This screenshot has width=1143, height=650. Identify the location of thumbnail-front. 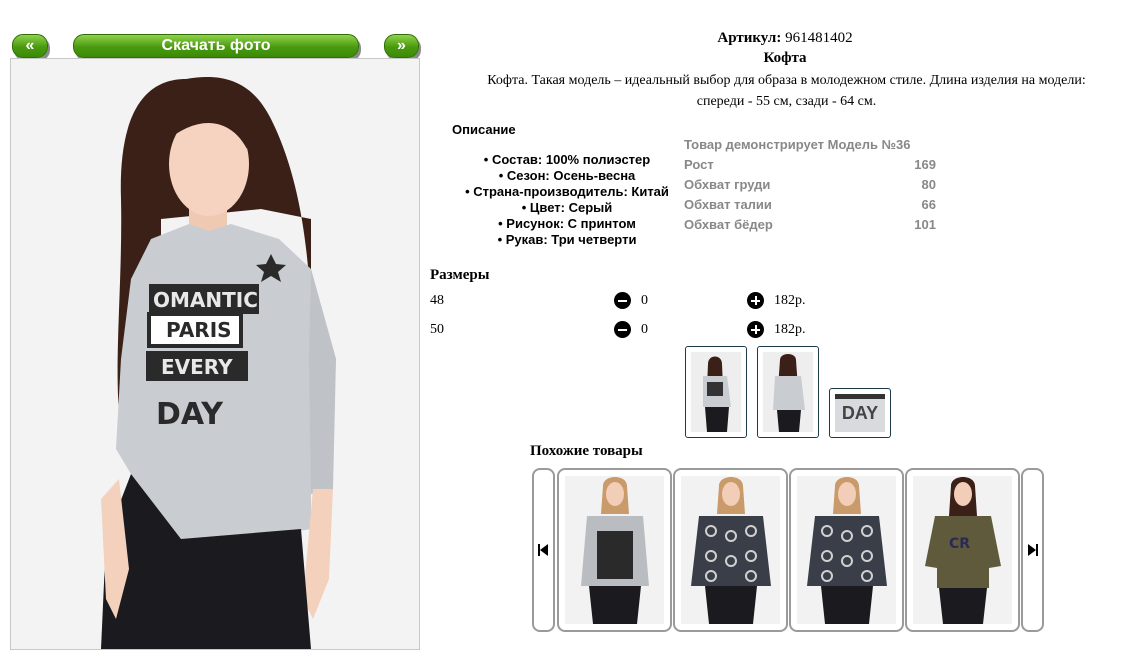
(716, 392).